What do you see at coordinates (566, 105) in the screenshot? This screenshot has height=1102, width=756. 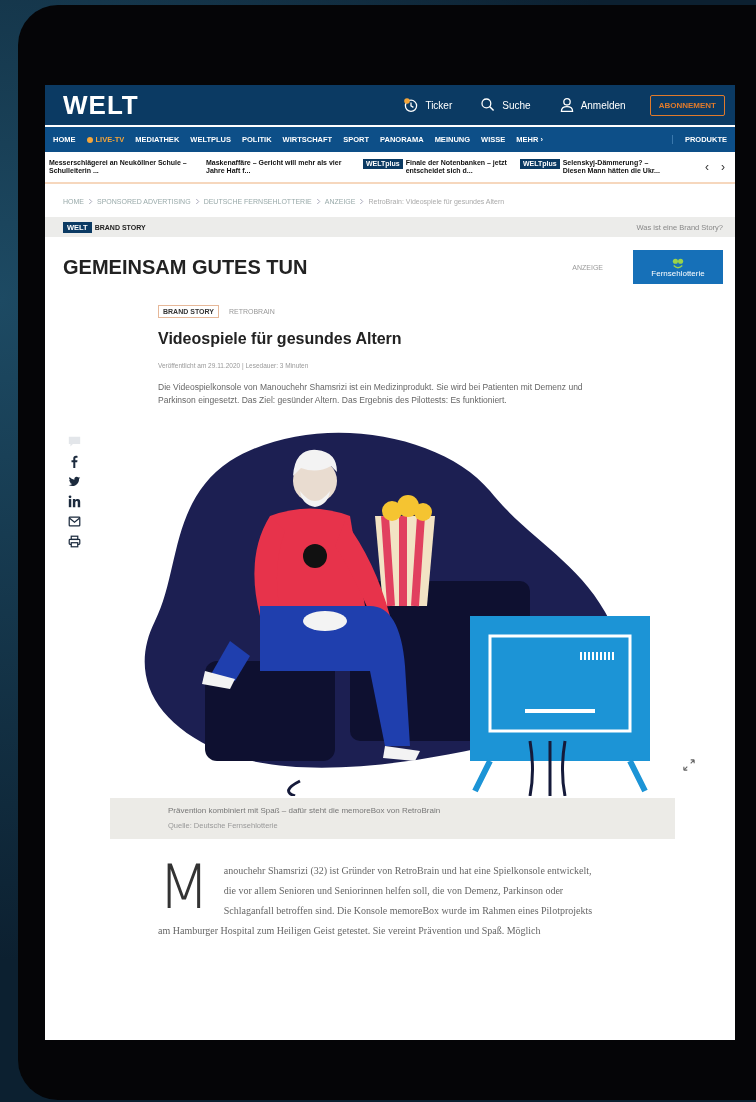 I see `user-icon` at bounding box center [566, 105].